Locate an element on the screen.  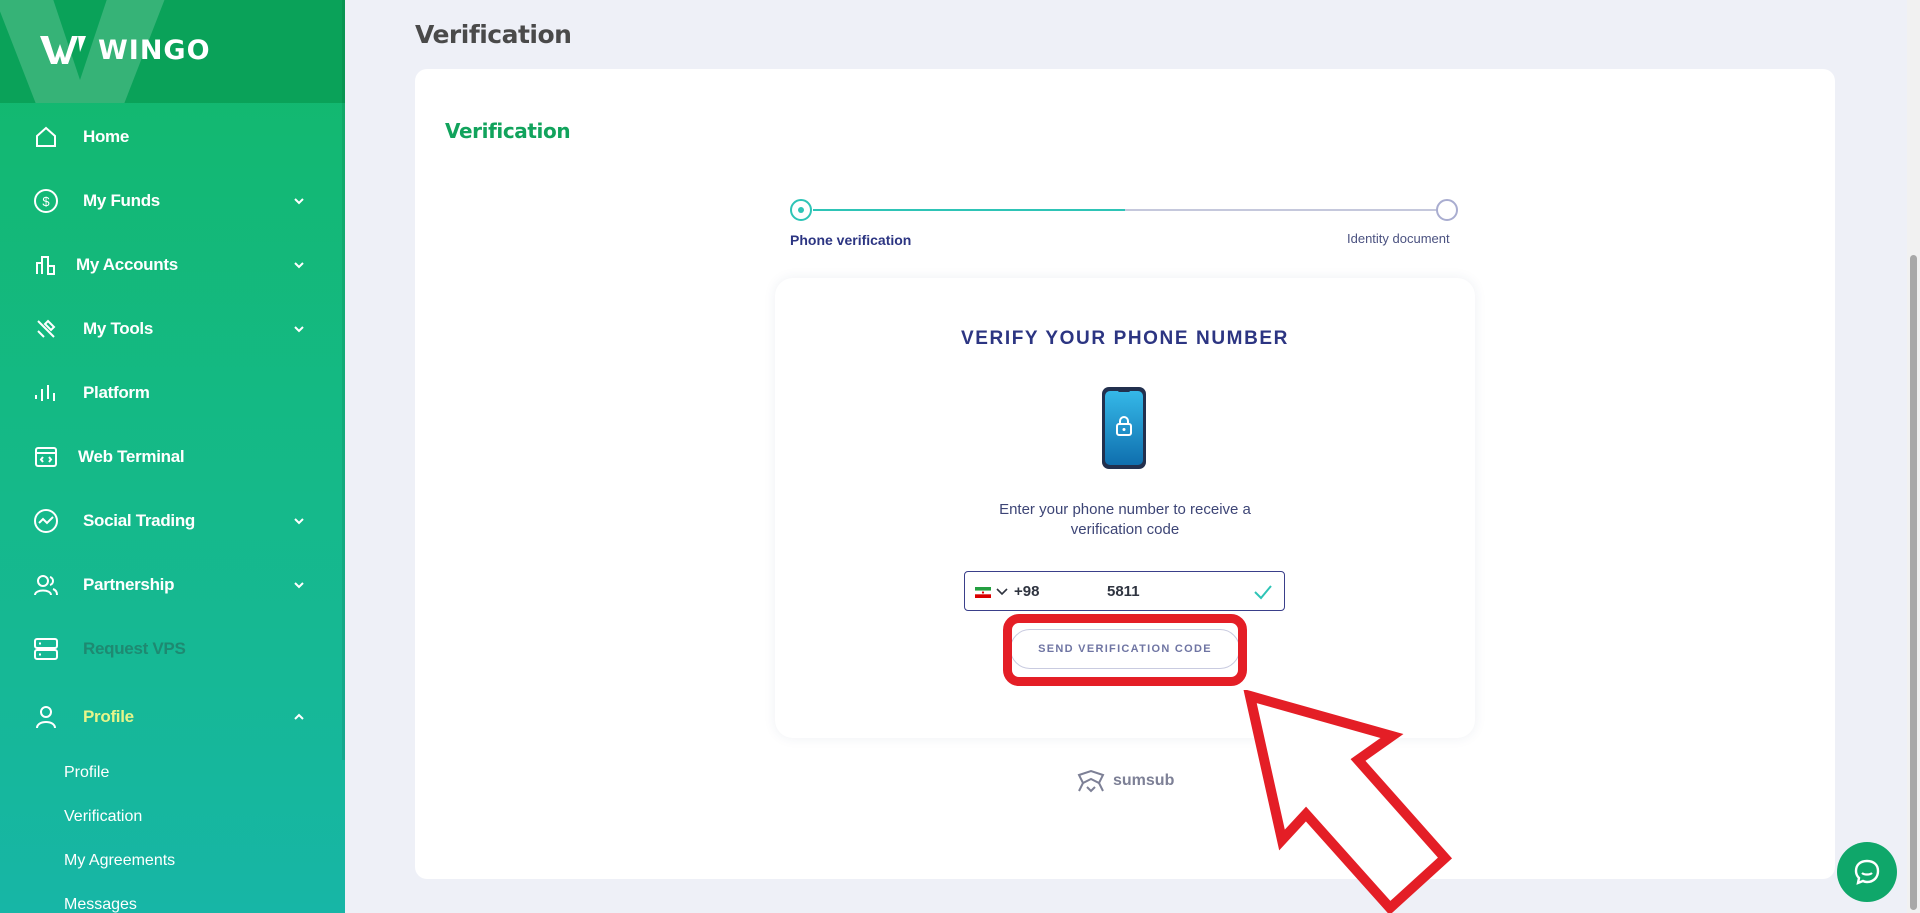
iran-flag-icon is located at coordinates (983, 592).